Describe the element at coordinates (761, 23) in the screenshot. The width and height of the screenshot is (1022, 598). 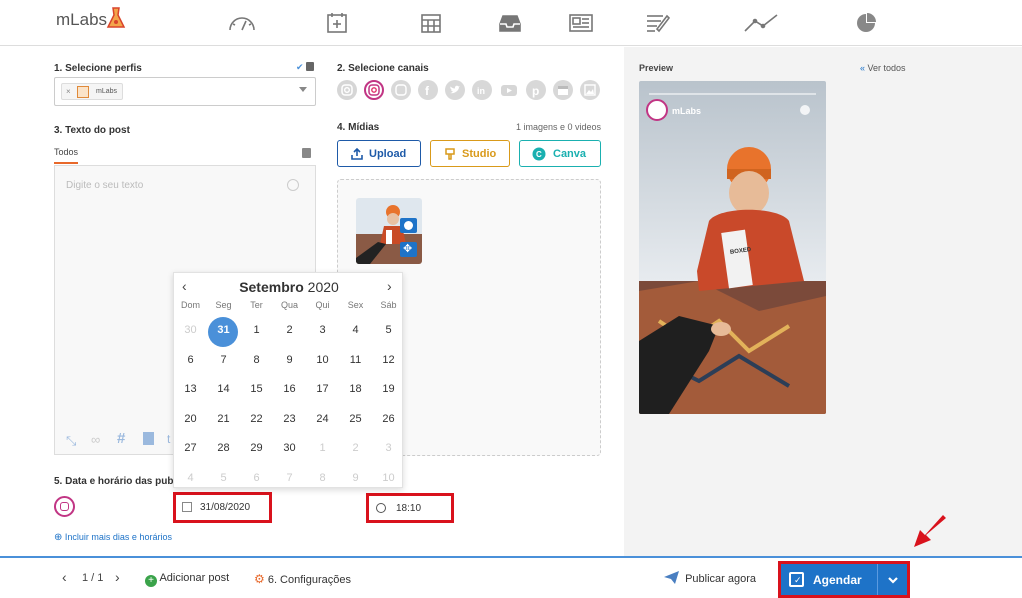
I see `analytics-icon` at that location.